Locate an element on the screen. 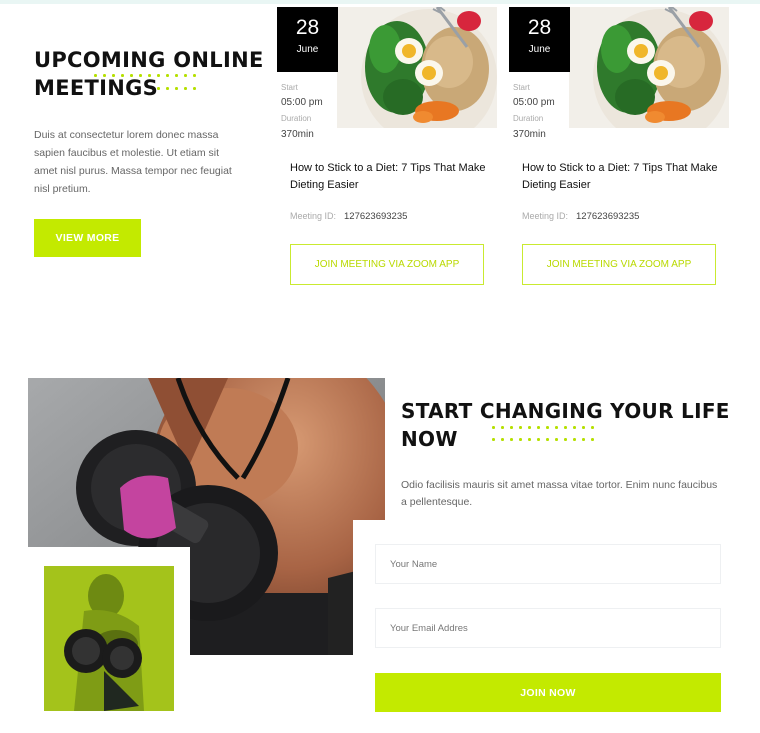 This screenshot has width=760, height=733. top-strip is located at coordinates (380, 2).